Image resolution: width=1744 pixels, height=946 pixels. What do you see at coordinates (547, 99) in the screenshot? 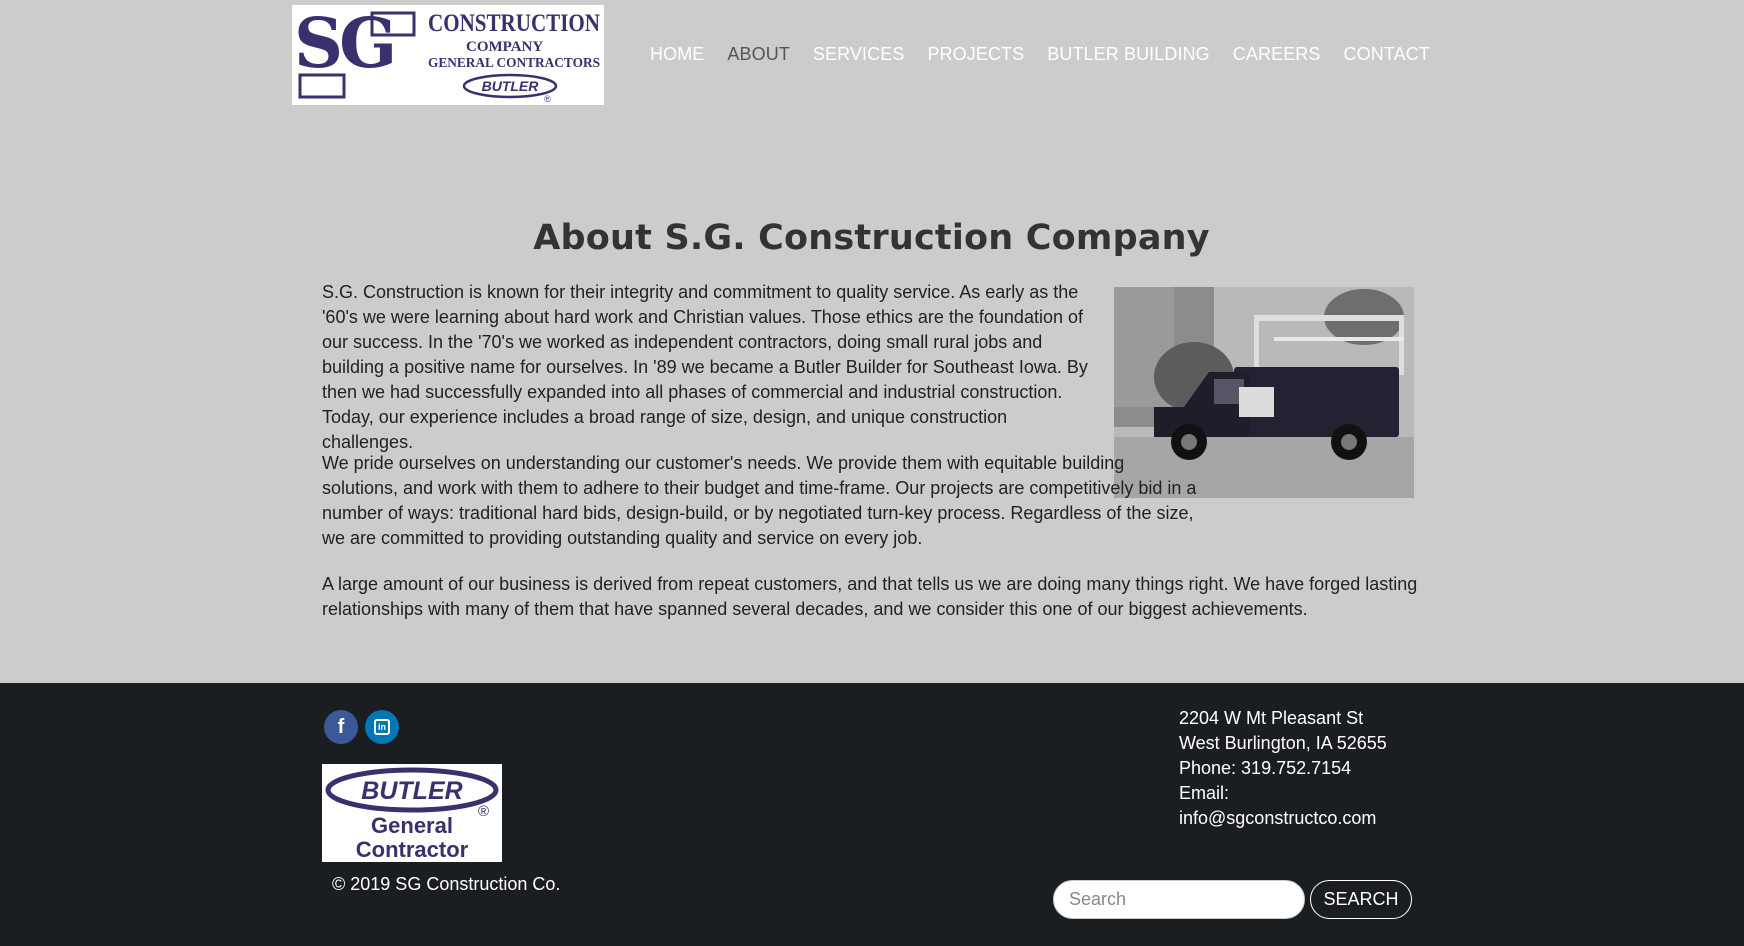
I see `logo-registered: ®` at bounding box center [547, 99].